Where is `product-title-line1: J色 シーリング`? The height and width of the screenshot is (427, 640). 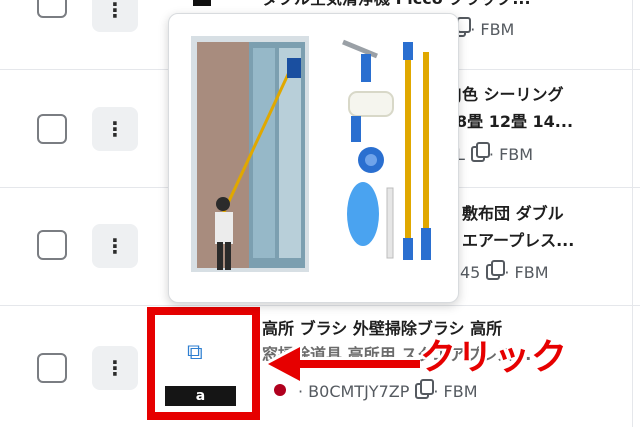
product-title-line1: J色 シーリング is located at coordinates (510, 95).